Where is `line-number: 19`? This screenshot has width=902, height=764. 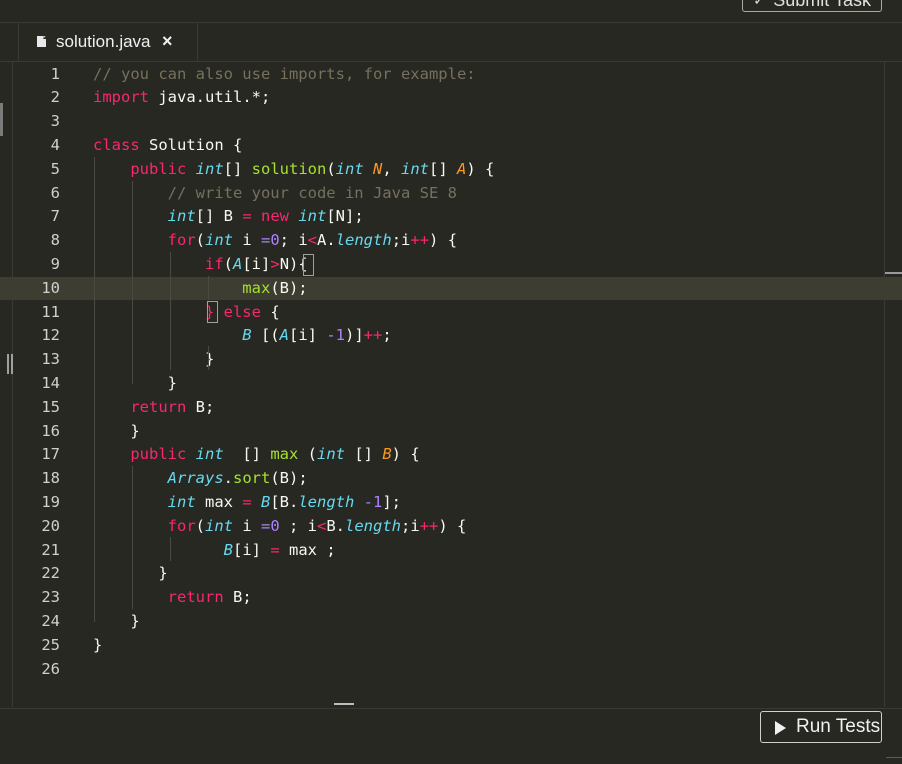 line-number: 19 is located at coordinates (50, 501).